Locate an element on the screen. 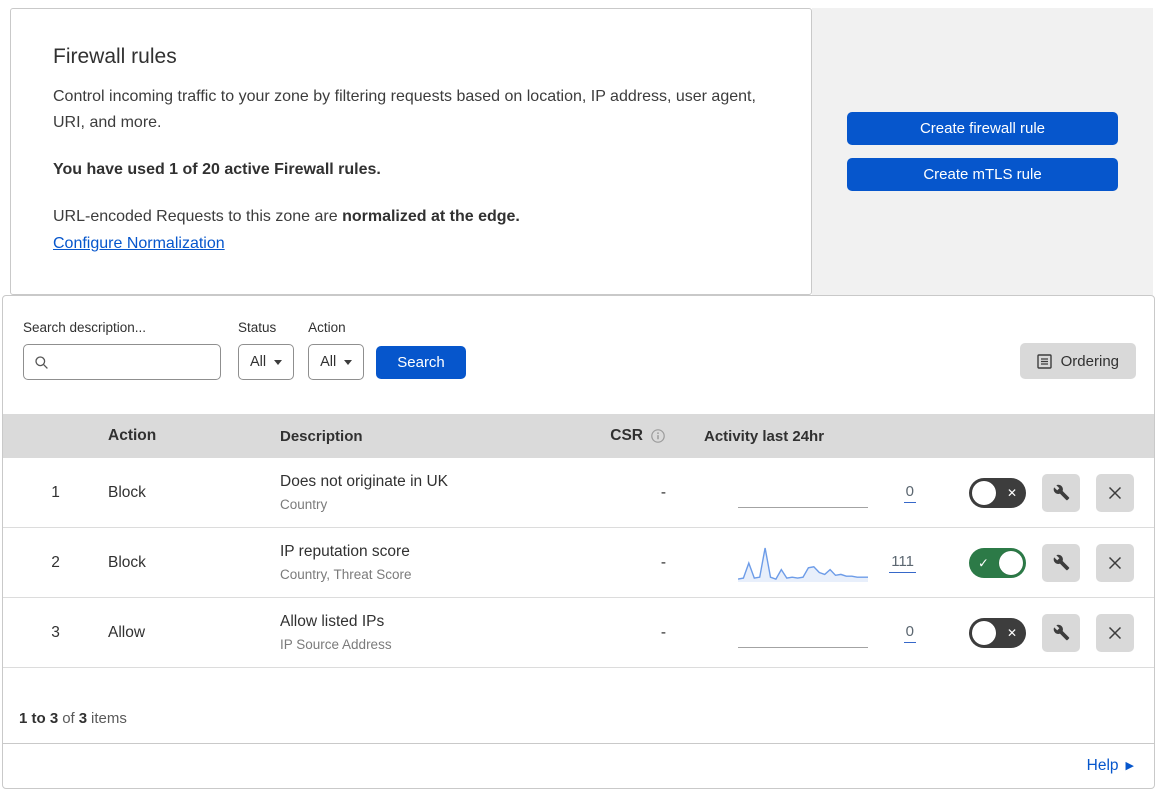 Image resolution: width=1161 pixels, height=791 pixels. status-dropdown: All is located at coordinates (266, 362).